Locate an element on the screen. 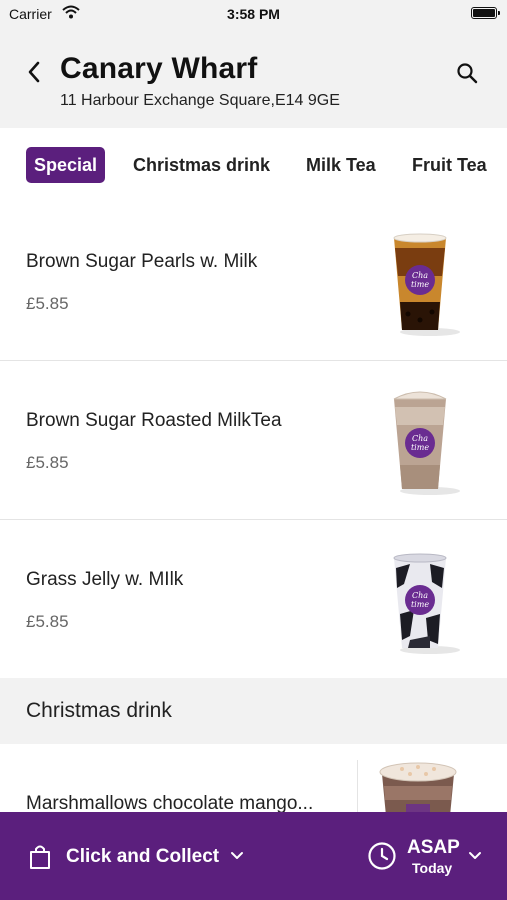 The width and height of the screenshot is (507, 900). item-name: Brown Sugar Roasted MilkTea is located at coordinates (154, 420).